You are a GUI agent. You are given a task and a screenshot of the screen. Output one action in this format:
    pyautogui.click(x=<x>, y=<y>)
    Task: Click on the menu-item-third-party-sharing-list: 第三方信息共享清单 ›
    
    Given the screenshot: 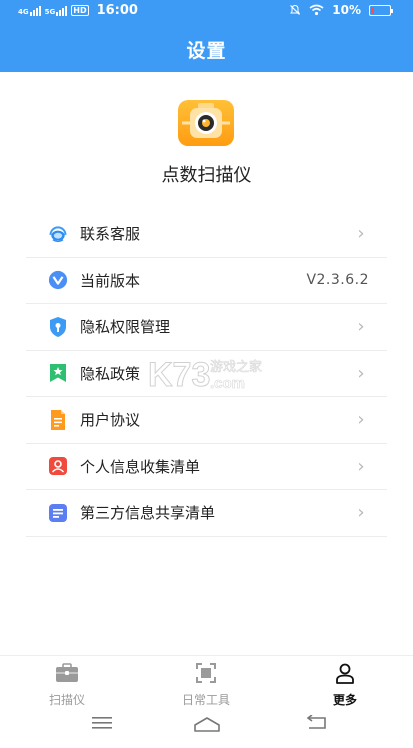 What is the action you would take?
    pyautogui.click(x=206, y=513)
    